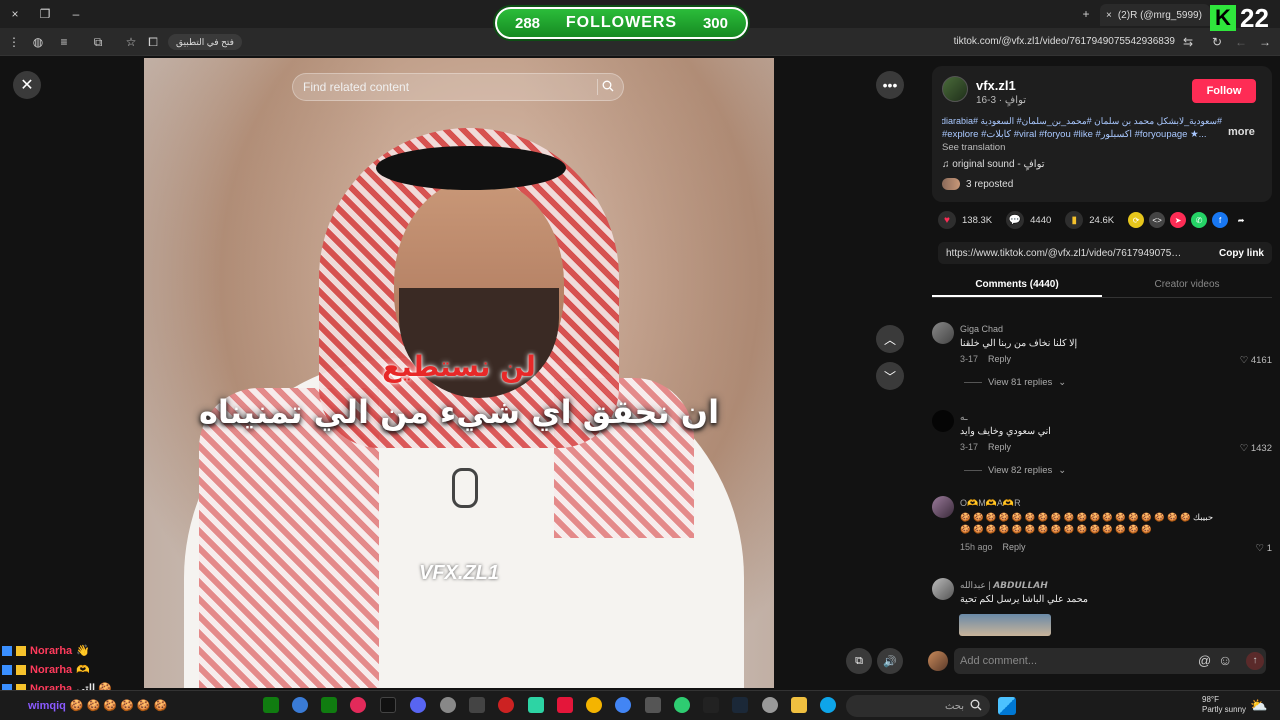 The height and width of the screenshot is (720, 1280). What do you see at coordinates (205, 42) in the screenshot?
I see `open-in-app-chip: فتح في التطبيق` at bounding box center [205, 42].